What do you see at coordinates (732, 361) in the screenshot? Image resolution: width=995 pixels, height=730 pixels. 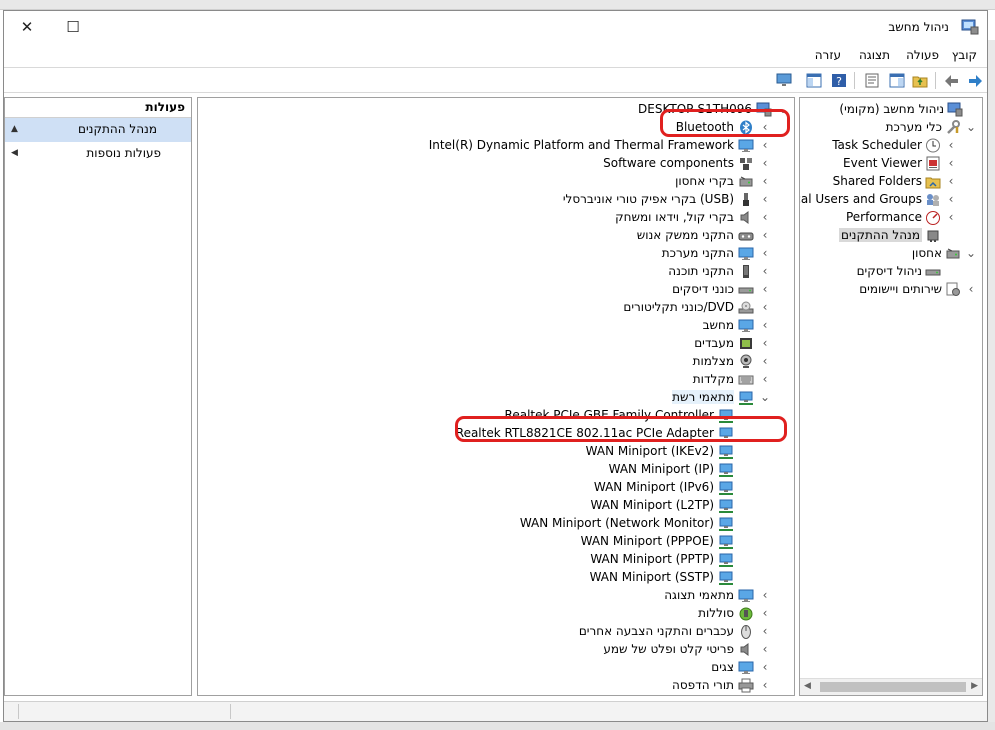 I see `device-category: ‹ מצלמות` at bounding box center [732, 361].